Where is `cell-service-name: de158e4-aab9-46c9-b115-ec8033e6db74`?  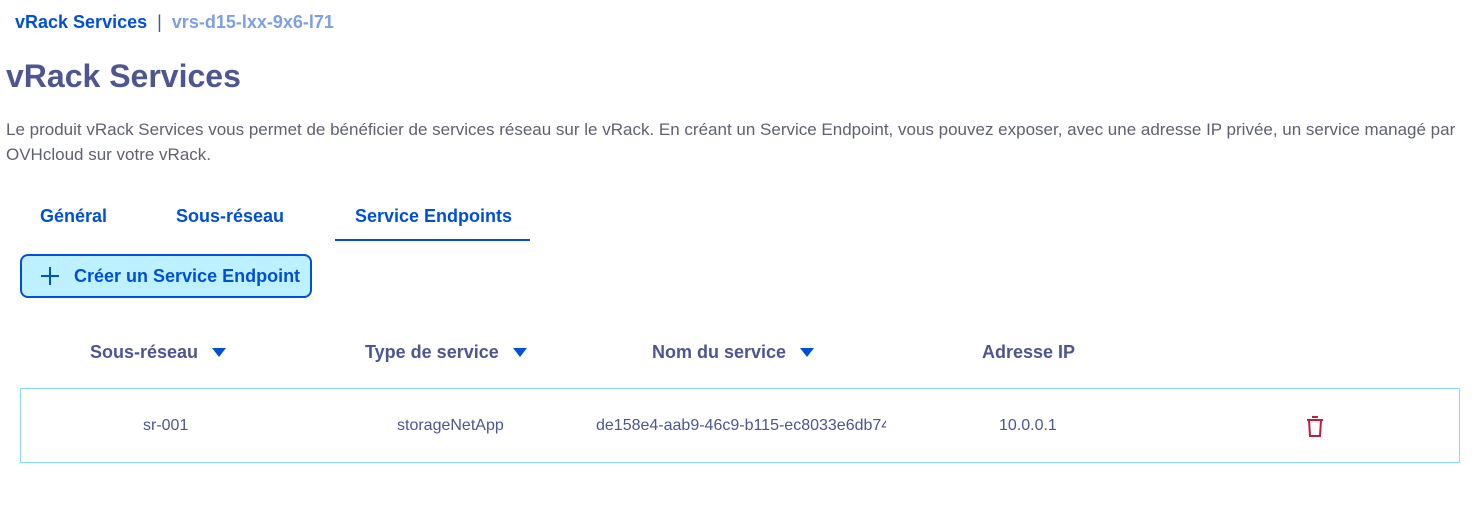 cell-service-name: de158e4-aab9-46c9-b115-ec8033e6db74 is located at coordinates (741, 425).